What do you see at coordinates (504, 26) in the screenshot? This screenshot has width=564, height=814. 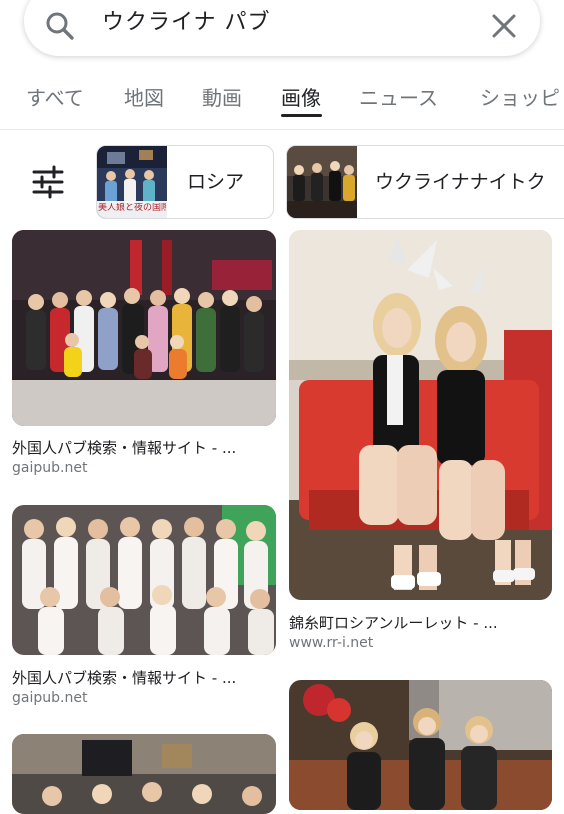 I see `close-icon` at bounding box center [504, 26].